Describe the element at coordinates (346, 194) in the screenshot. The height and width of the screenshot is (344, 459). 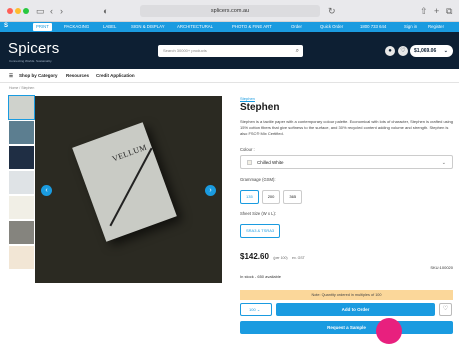
I see `grammage-options: 135 200 365` at that location.